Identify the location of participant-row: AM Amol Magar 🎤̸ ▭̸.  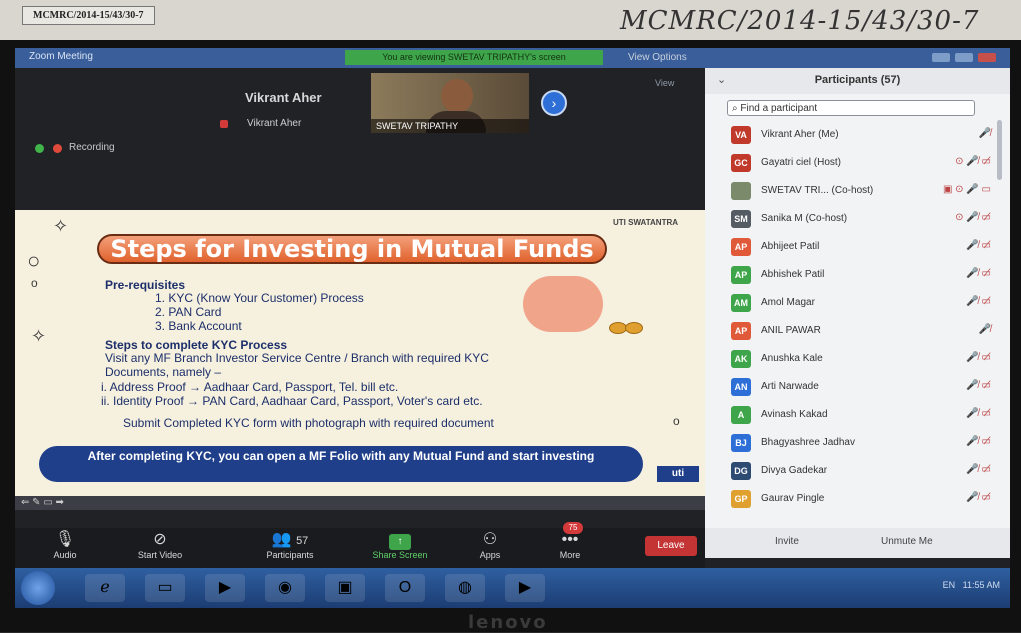
(855, 304).